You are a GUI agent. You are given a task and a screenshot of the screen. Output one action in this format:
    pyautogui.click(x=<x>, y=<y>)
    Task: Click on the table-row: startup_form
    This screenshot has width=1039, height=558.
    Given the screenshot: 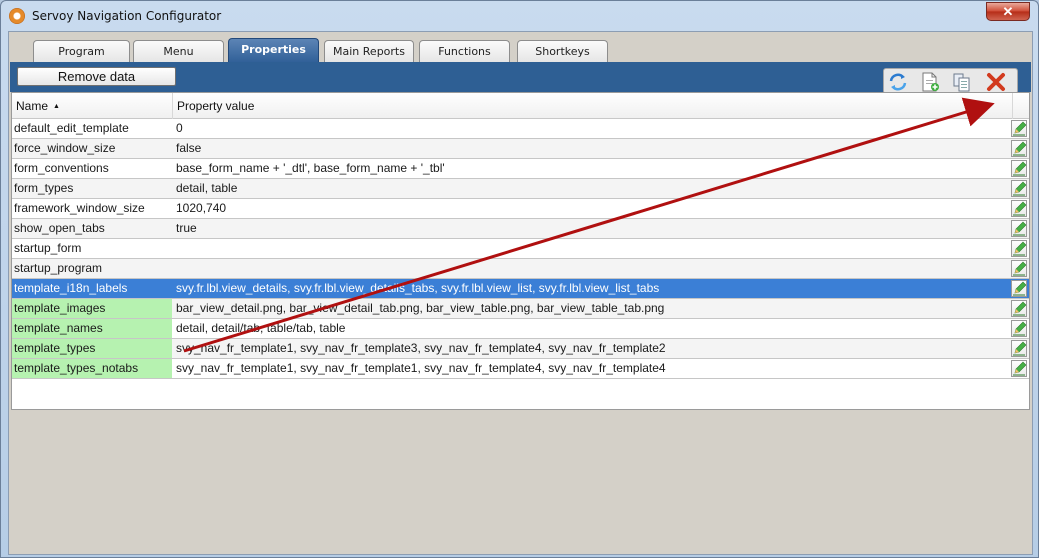 What is the action you would take?
    pyautogui.click(x=520, y=249)
    